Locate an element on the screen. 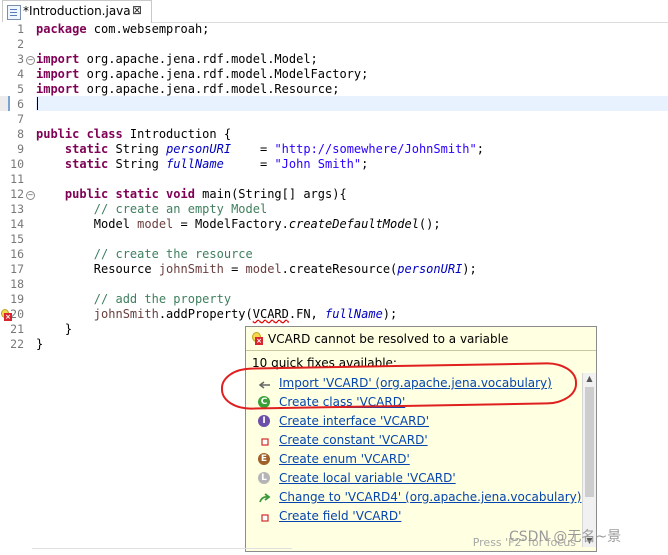  line-number: 2 is located at coordinates (20, 44).